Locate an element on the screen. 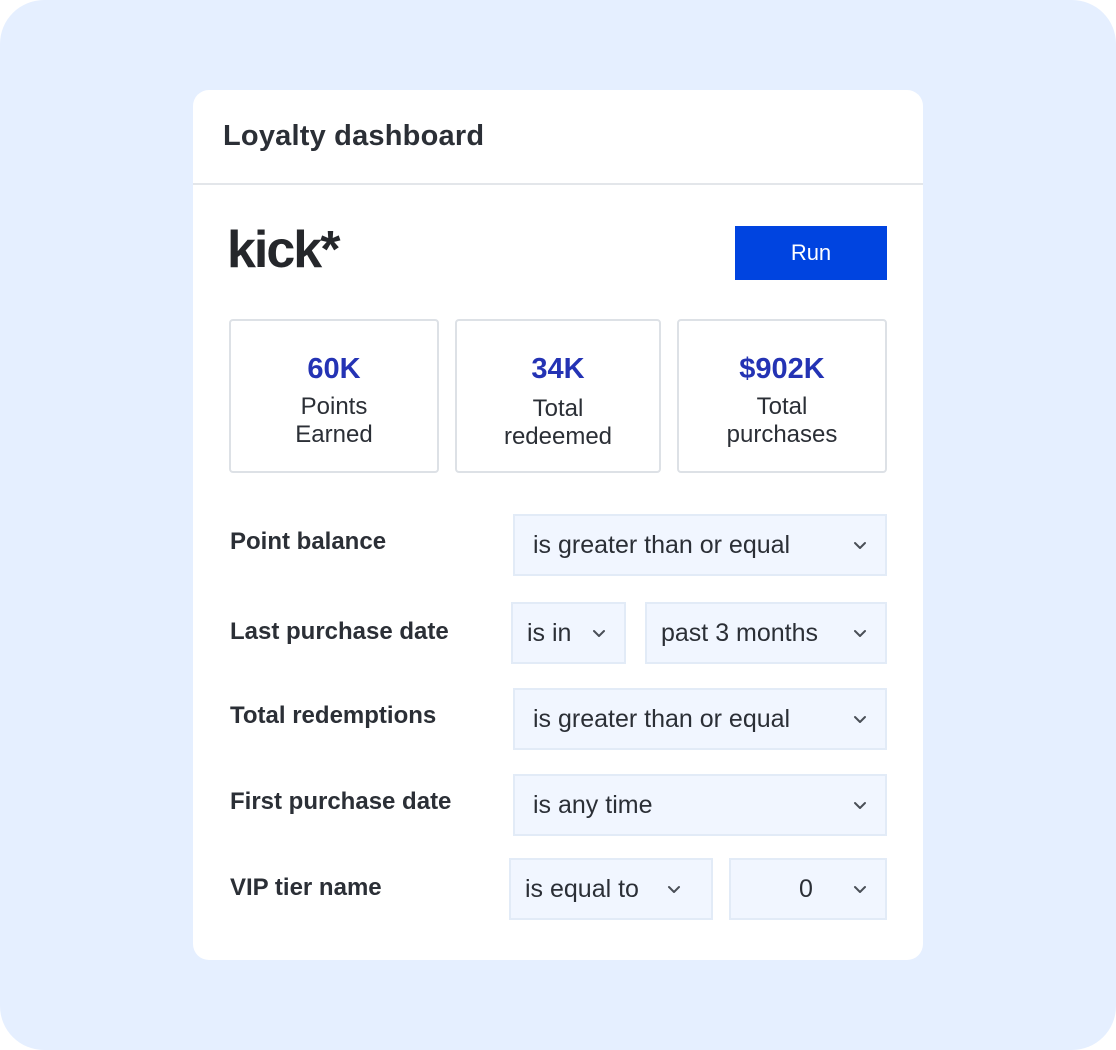 The width and height of the screenshot is (1116, 1050). stat-card-total-redeemed: 34K Total redeemed is located at coordinates (558, 396).